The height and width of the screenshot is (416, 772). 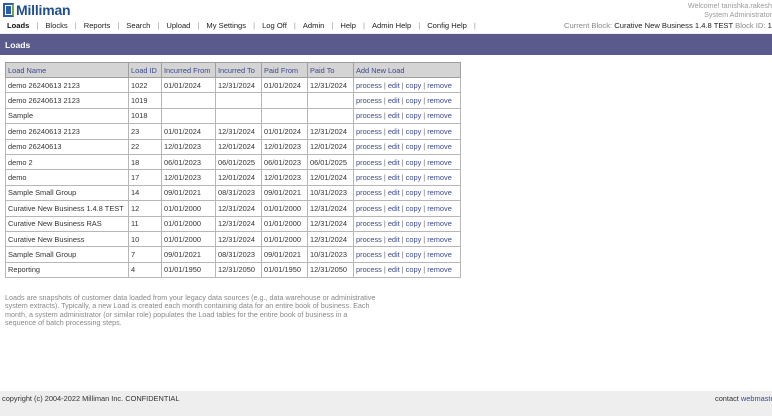 I want to click on cell-load-id: 1019, so click(x=145, y=100).